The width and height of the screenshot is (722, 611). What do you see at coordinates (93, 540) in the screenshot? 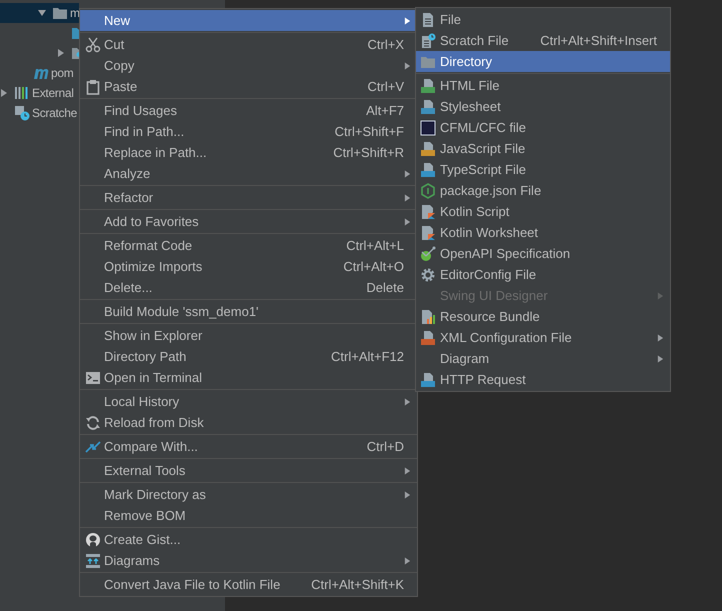
I see `round-logo-icon` at bounding box center [93, 540].